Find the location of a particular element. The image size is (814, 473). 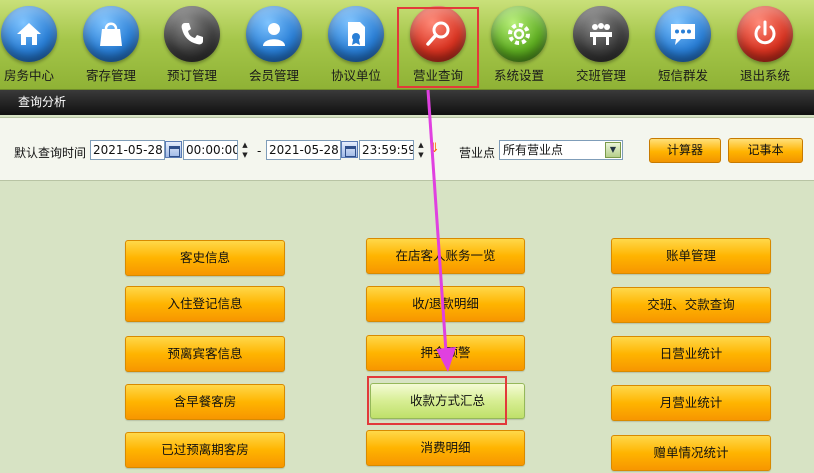

bill-management-button: 账单管理 is located at coordinates (691, 256).